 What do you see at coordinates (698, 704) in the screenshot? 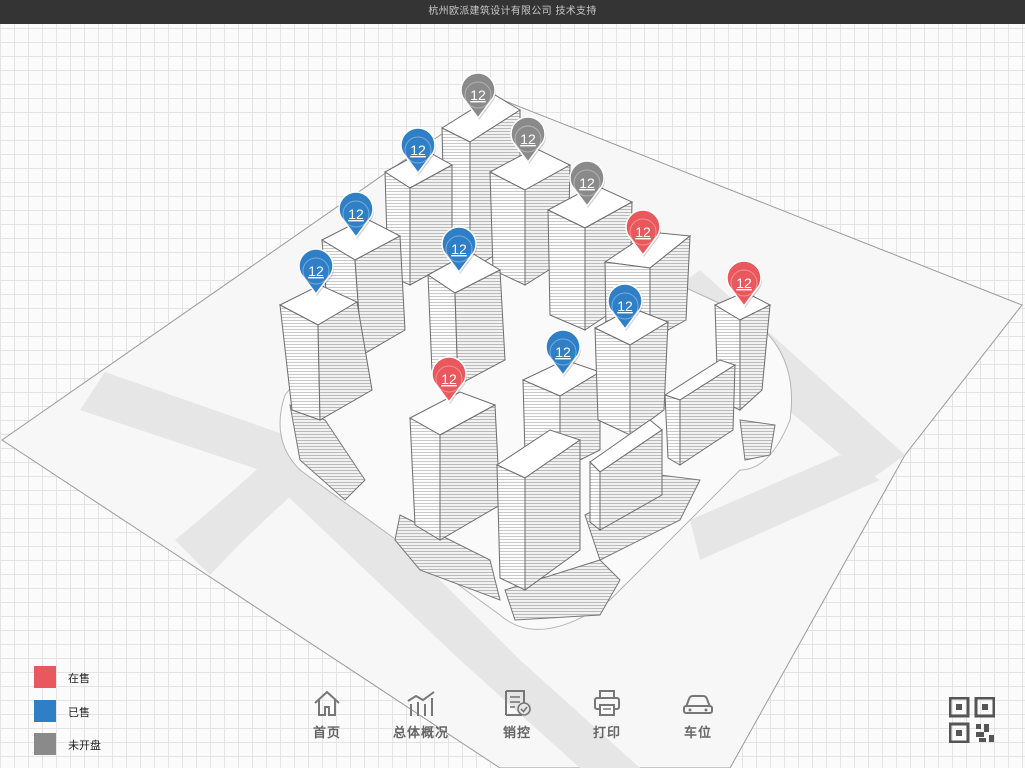
I see `car-icon` at bounding box center [698, 704].